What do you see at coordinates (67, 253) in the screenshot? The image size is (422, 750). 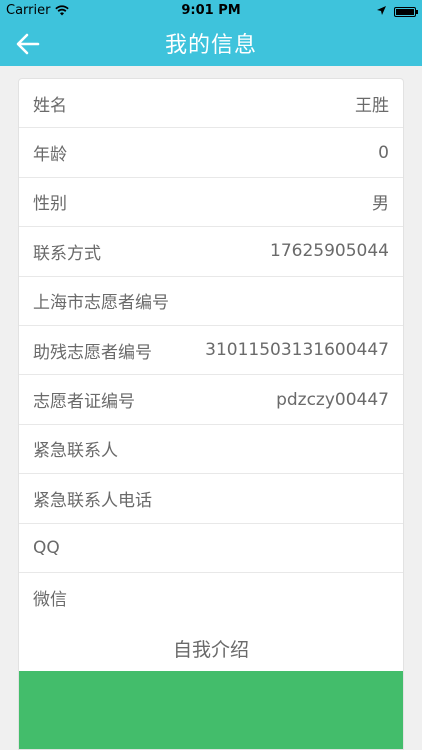 I see `row-label: 联系方式` at bounding box center [67, 253].